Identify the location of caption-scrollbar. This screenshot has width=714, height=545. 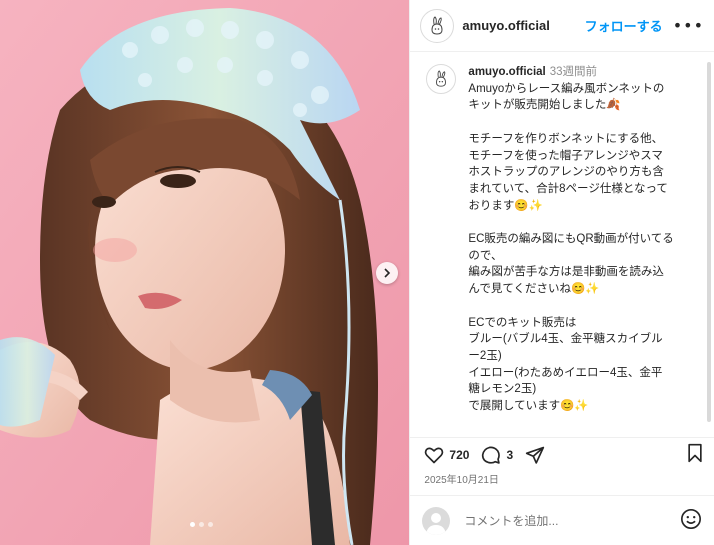
(709, 242).